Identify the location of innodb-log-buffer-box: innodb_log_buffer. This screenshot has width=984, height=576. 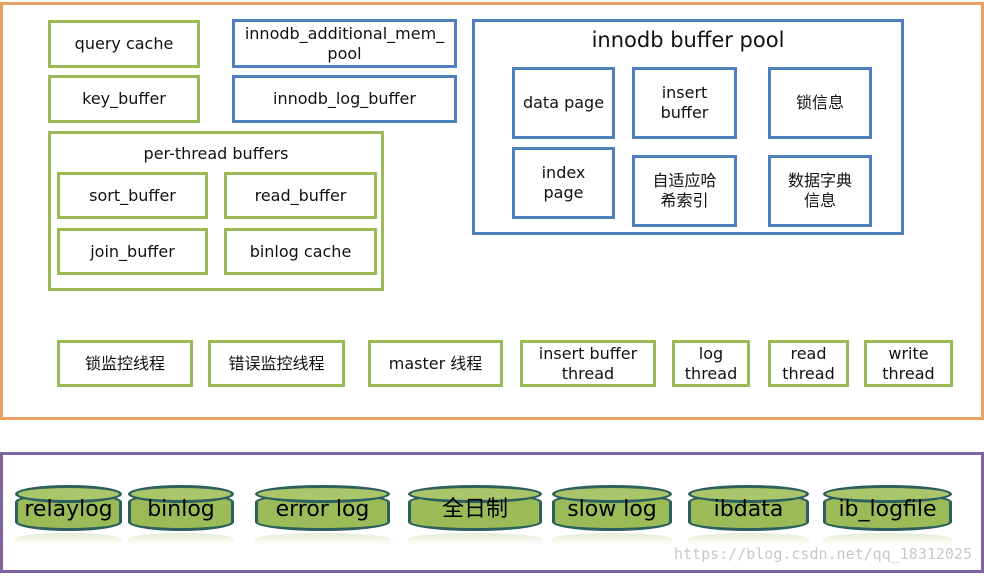
(344, 99).